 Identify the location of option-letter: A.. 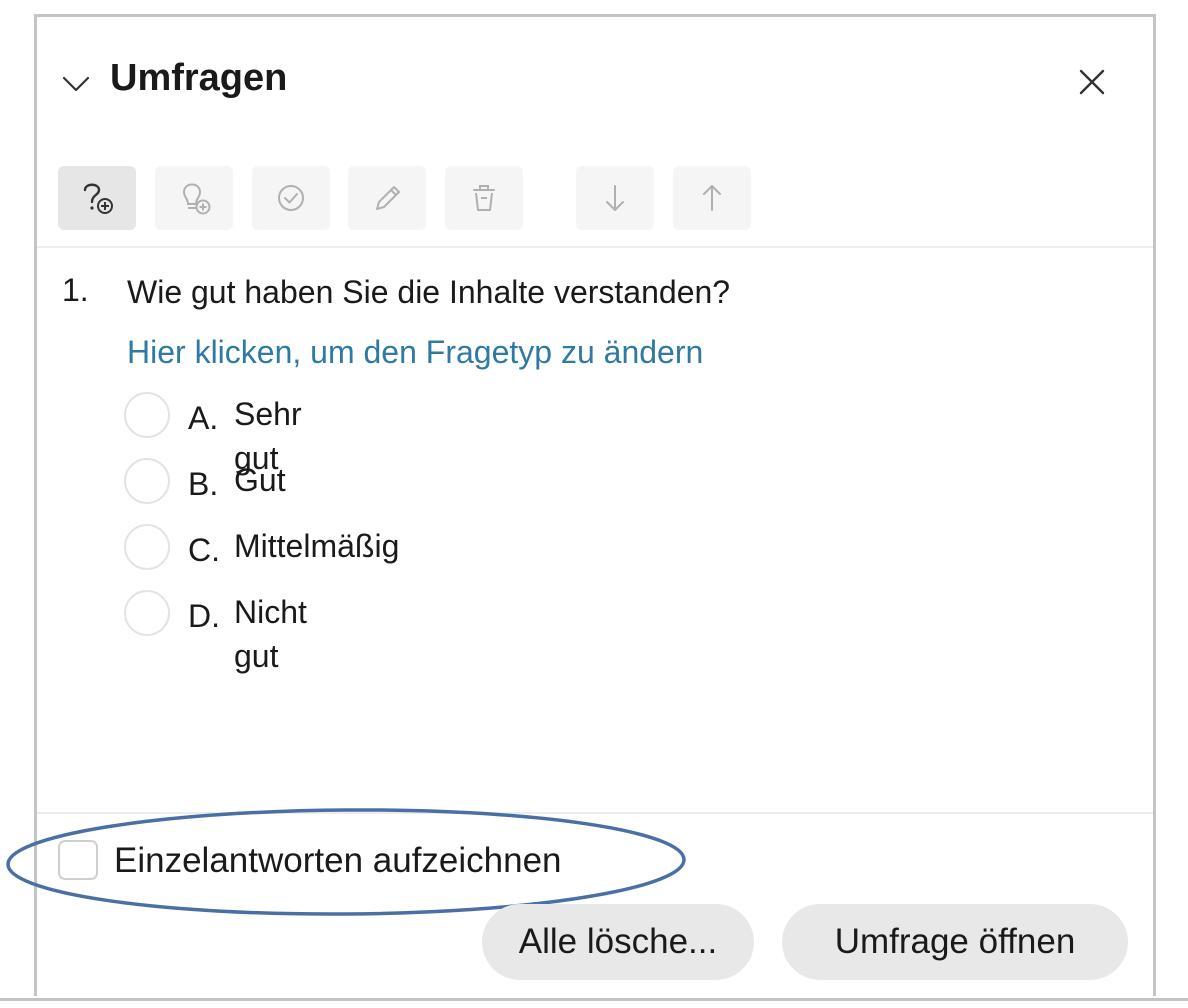
(203, 418).